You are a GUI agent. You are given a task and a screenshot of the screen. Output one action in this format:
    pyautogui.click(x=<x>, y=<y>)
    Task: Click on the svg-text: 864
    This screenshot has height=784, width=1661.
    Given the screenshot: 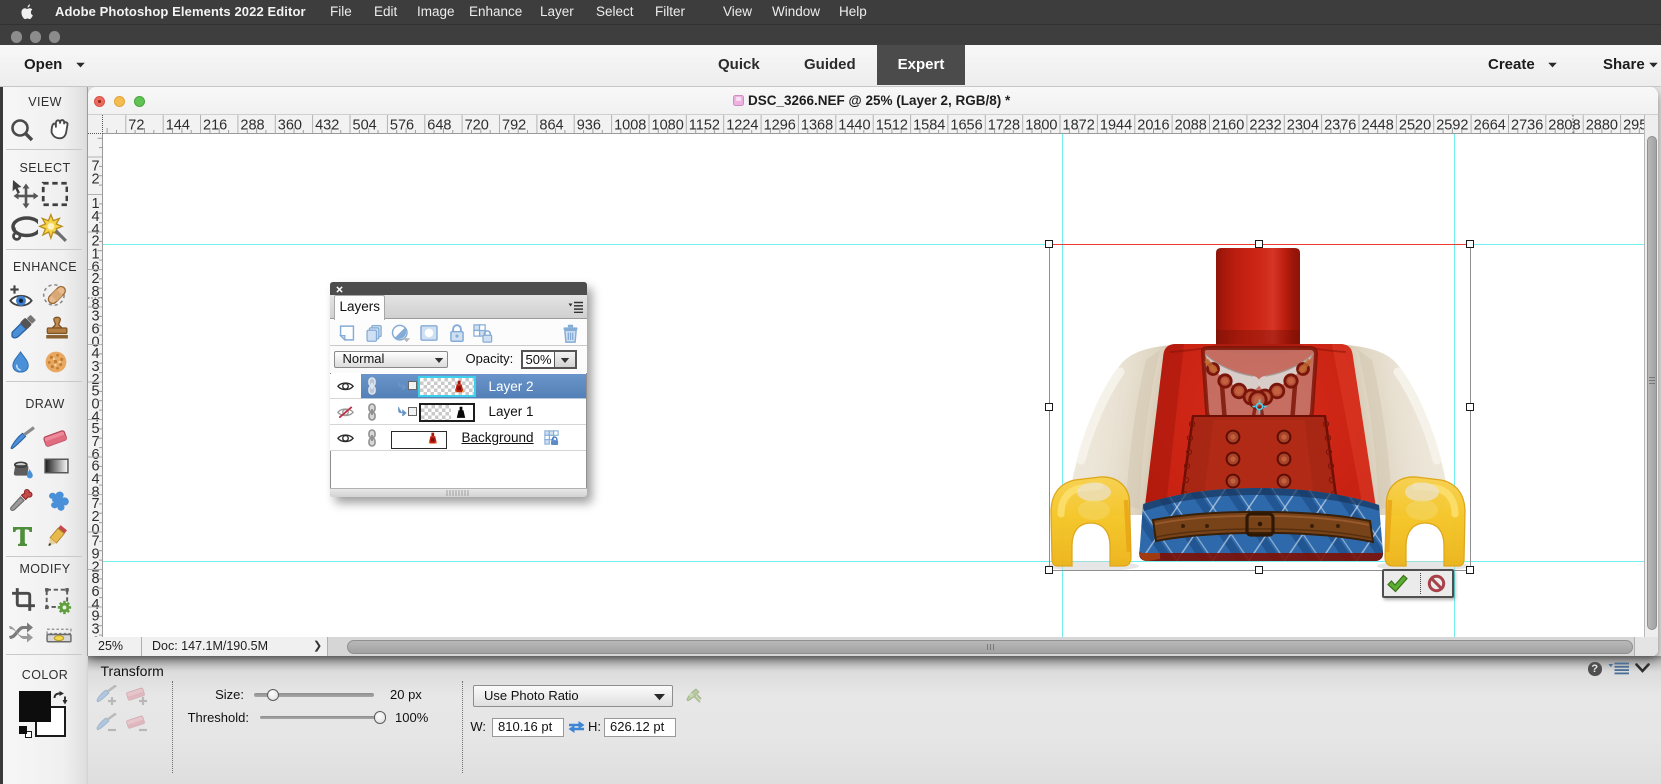 What is the action you would take?
    pyautogui.click(x=551, y=126)
    